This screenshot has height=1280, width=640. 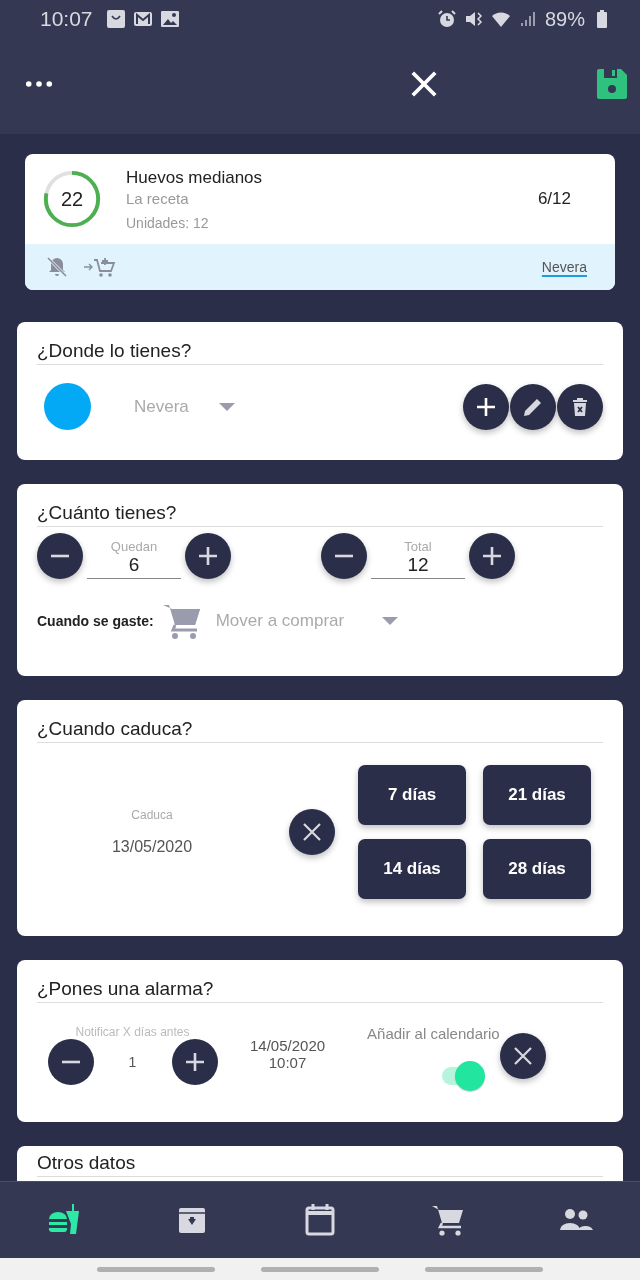 What do you see at coordinates (95, 621) in the screenshot?
I see `when-spent-label: Cuando se gaste:` at bounding box center [95, 621].